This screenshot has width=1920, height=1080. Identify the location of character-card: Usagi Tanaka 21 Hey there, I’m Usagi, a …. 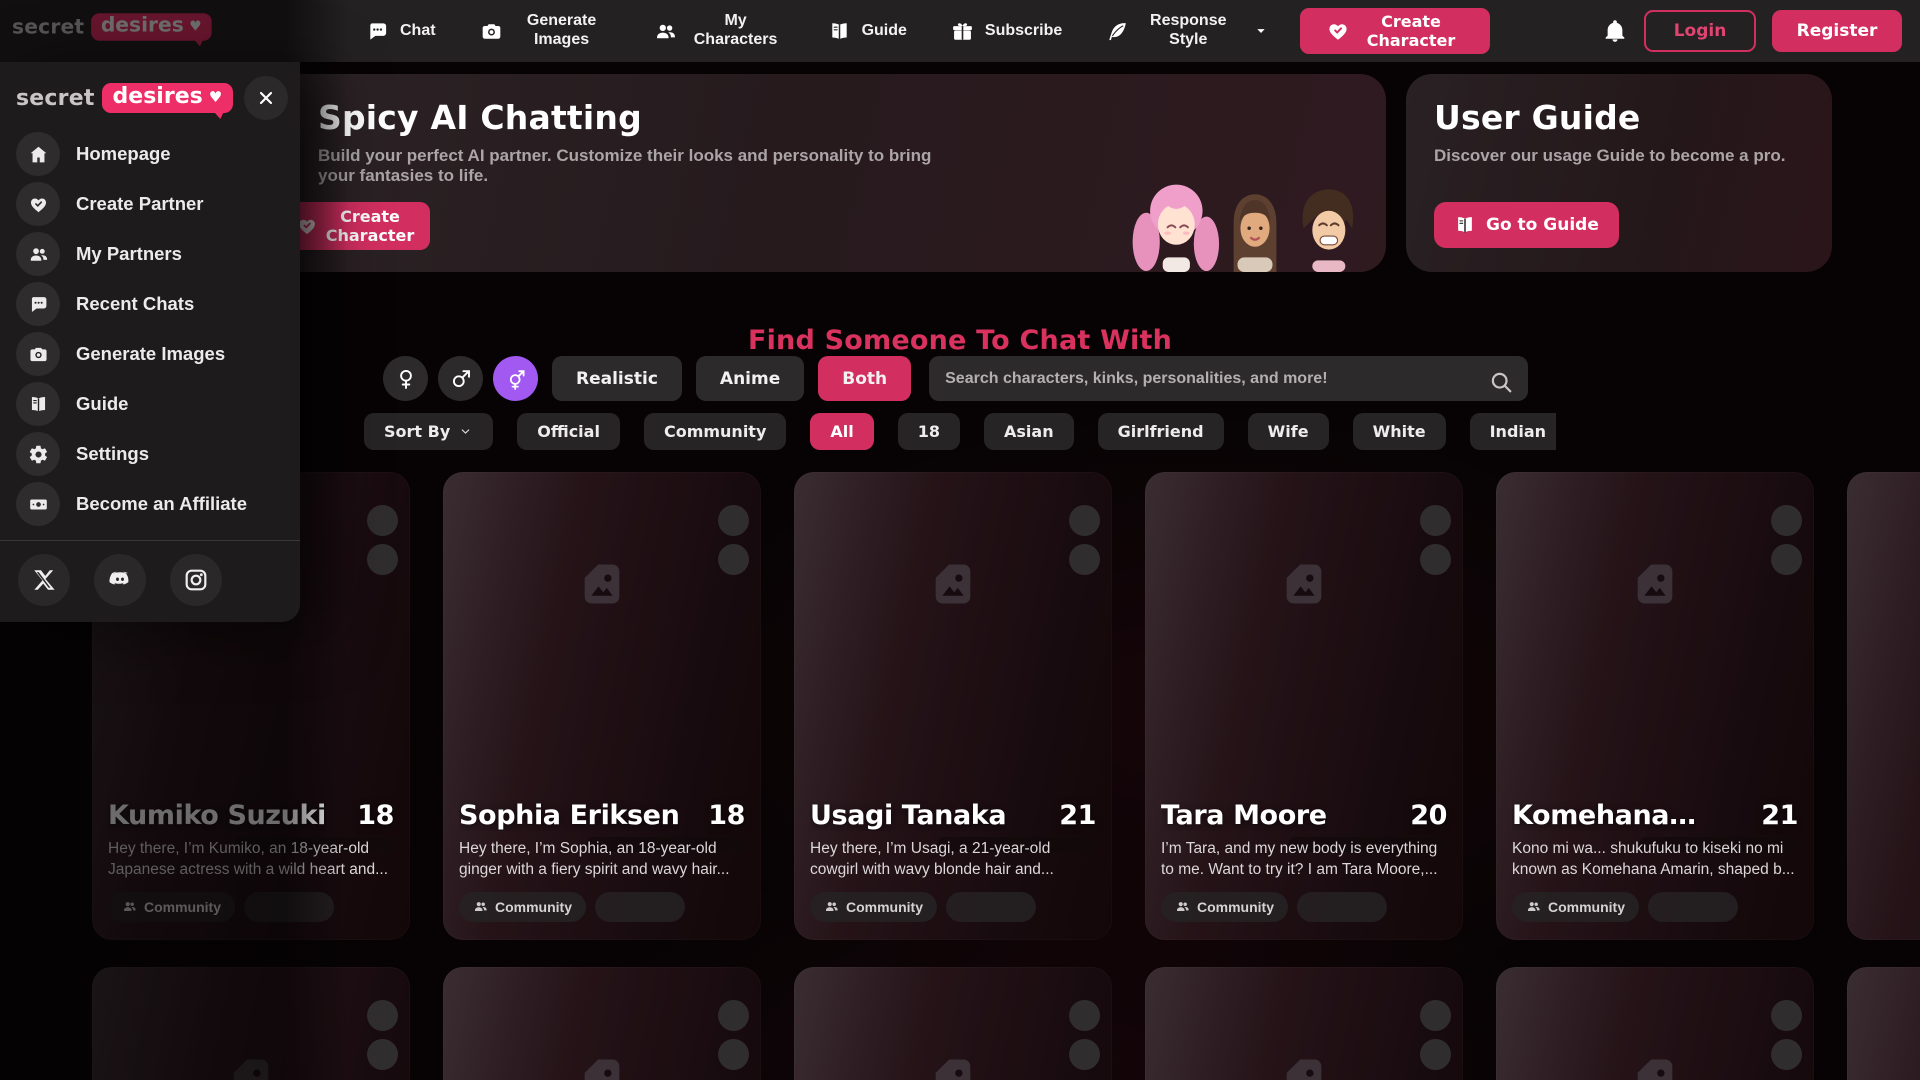
(953, 706).